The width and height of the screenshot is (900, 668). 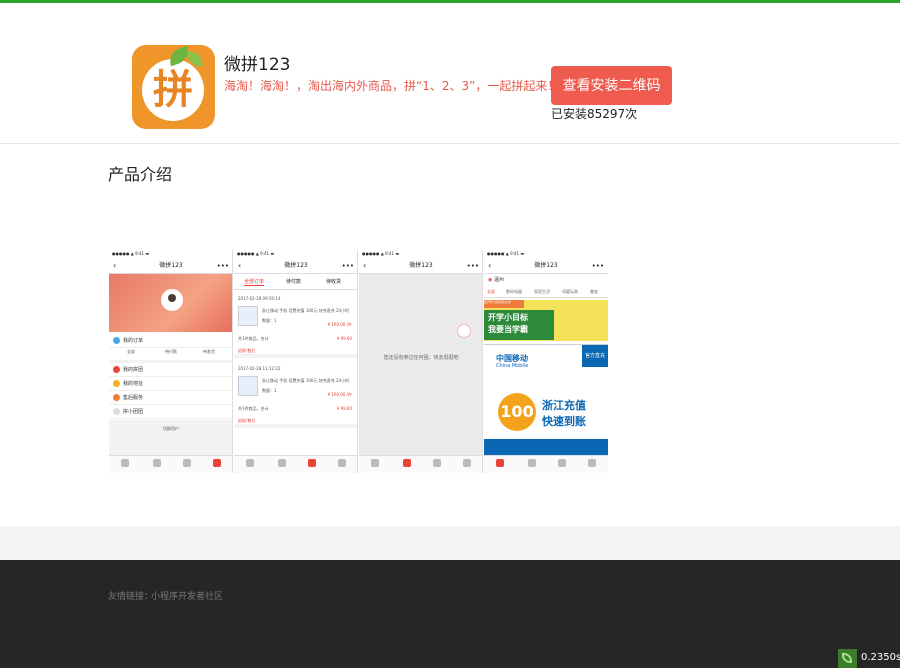 I want to click on avatar, so click(x=172, y=300).